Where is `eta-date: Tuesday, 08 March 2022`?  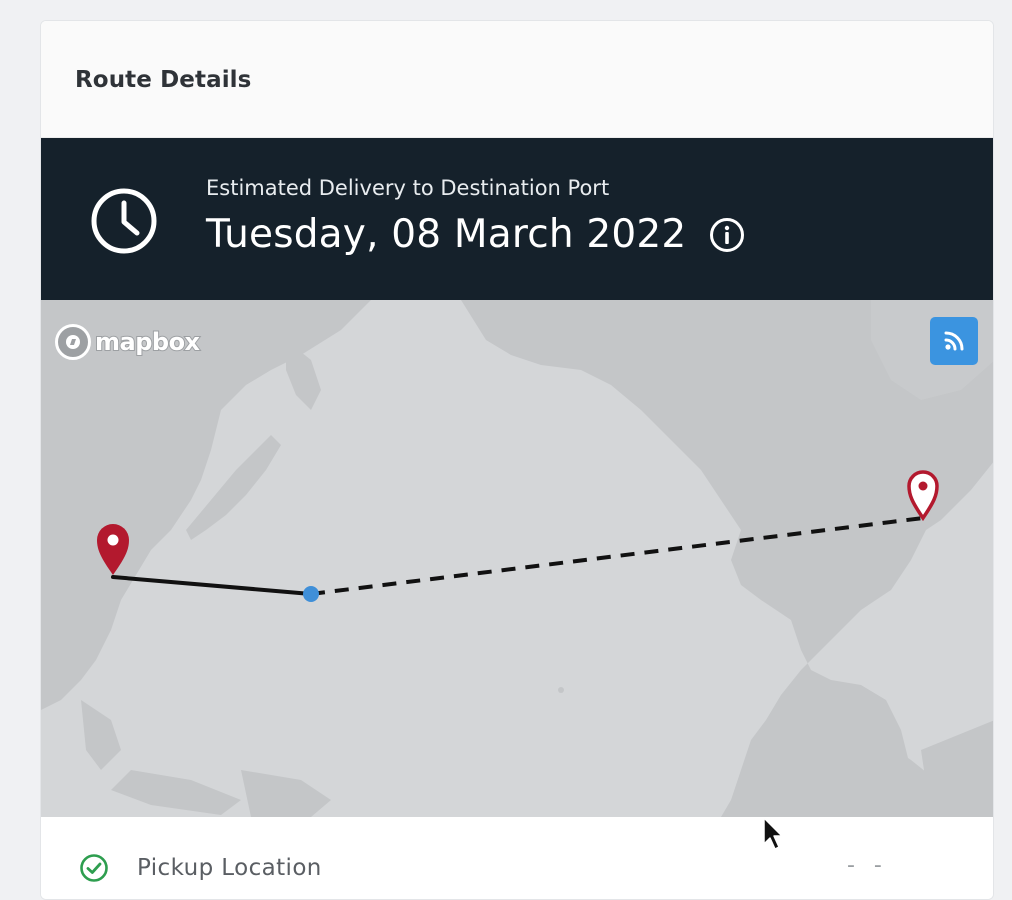 eta-date: Tuesday, 08 March 2022 is located at coordinates (446, 234).